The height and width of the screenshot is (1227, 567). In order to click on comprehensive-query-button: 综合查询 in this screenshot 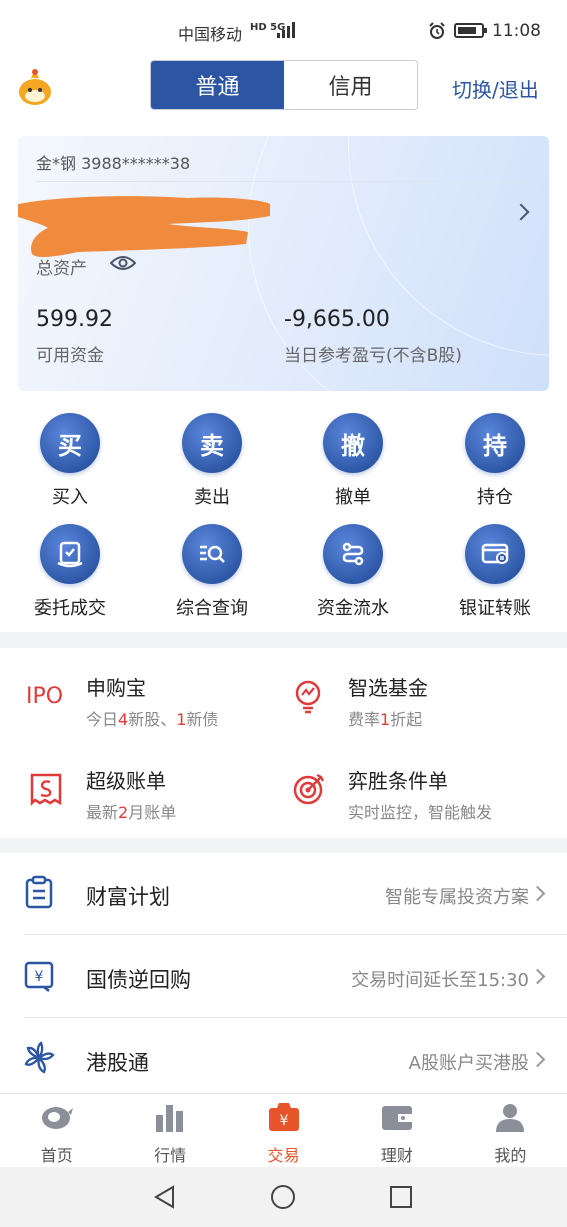, I will do `click(212, 572)`.